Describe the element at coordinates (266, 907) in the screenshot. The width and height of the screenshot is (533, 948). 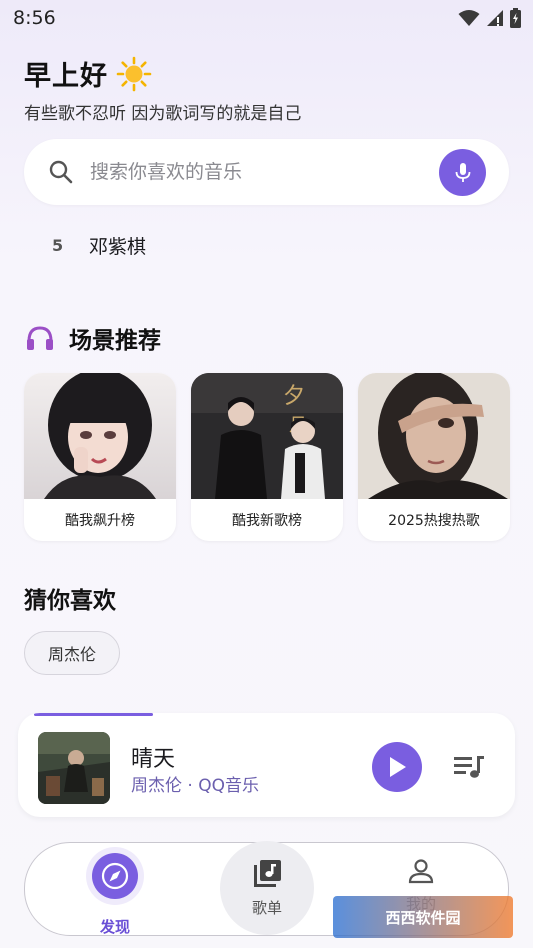
I see `nav-label-playlist: 歌单` at that location.